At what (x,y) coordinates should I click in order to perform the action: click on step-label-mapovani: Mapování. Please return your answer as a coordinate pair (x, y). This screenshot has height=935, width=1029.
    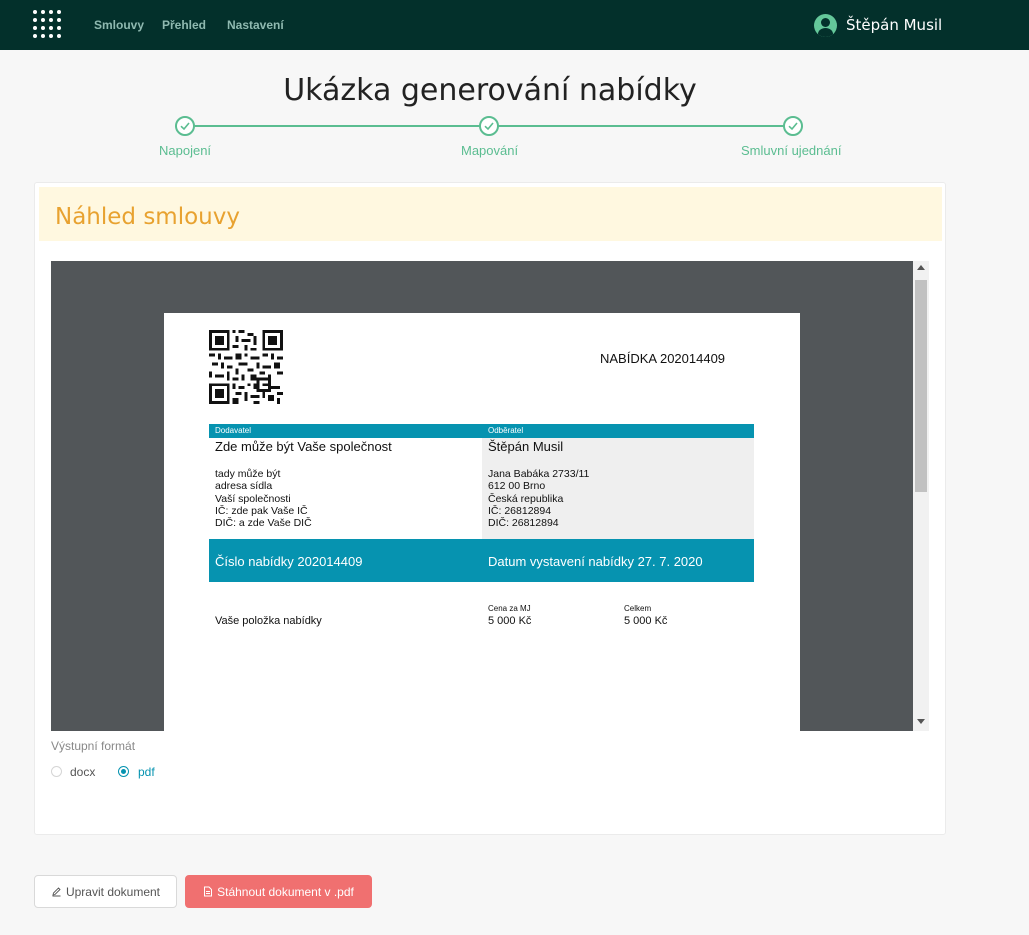
    Looking at the image, I should click on (490, 150).